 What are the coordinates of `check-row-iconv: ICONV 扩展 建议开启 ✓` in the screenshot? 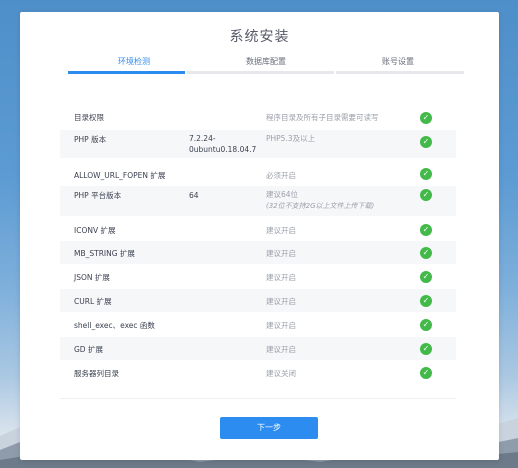 It's located at (258, 228).